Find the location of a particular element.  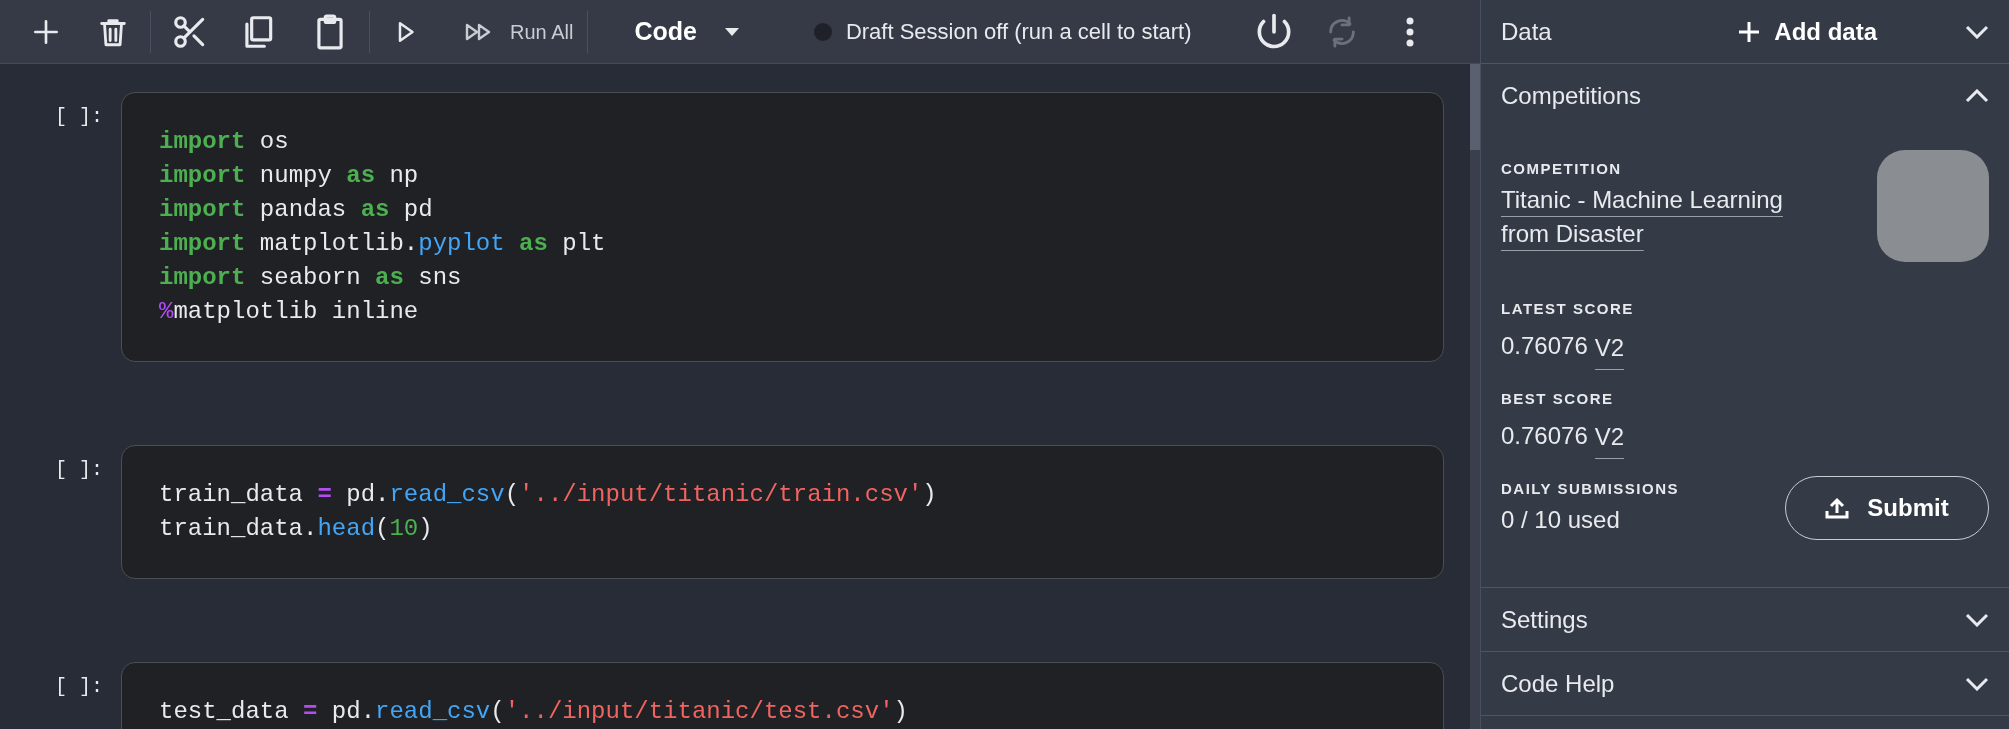

section-header: Data is located at coordinates (1526, 31).